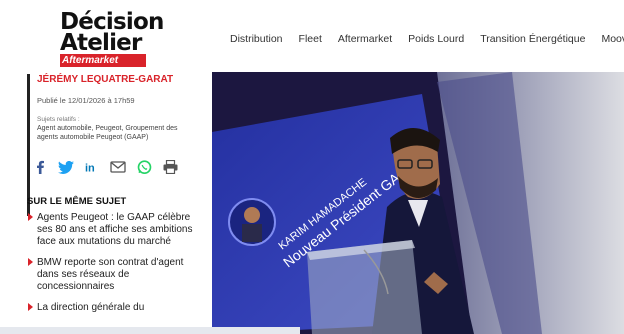 The image size is (624, 334). I want to click on publish-date: Publié le 12/01/2026 à 17h59, so click(86, 100).